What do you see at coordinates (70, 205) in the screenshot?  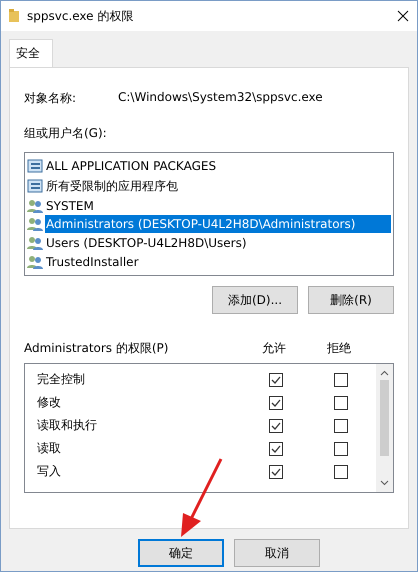 I see `list-item: SYSTEM` at bounding box center [70, 205].